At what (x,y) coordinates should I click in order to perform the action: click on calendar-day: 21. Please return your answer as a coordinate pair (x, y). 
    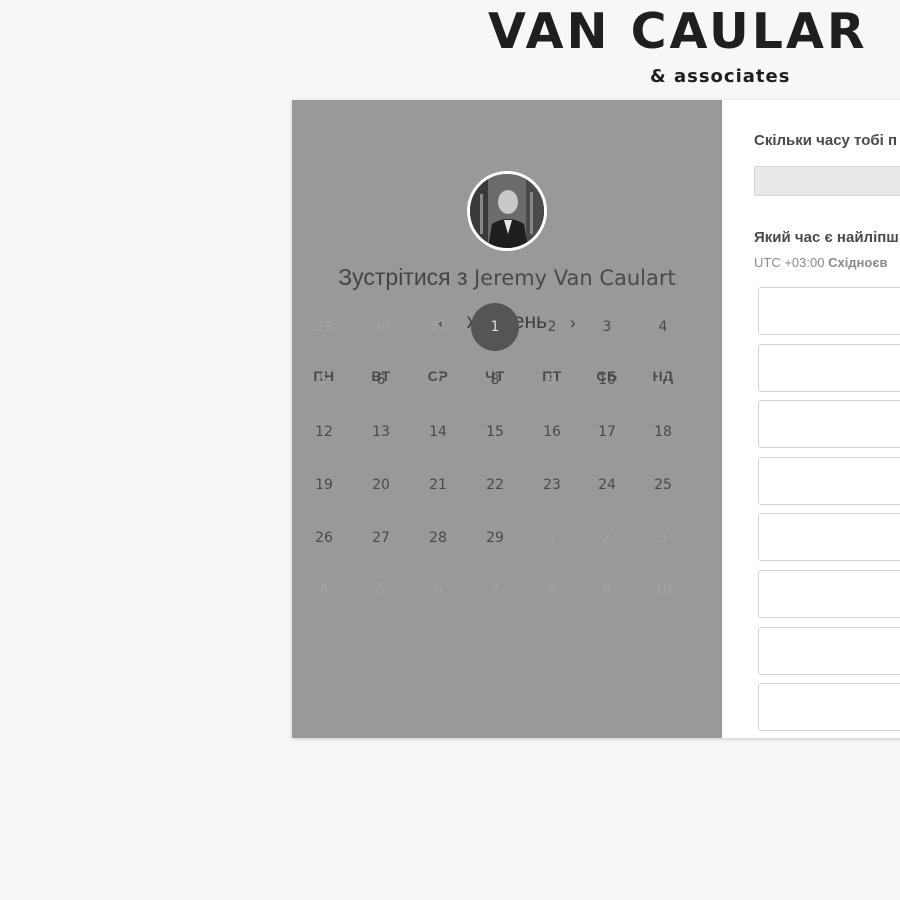
    Looking at the image, I should click on (438, 485).